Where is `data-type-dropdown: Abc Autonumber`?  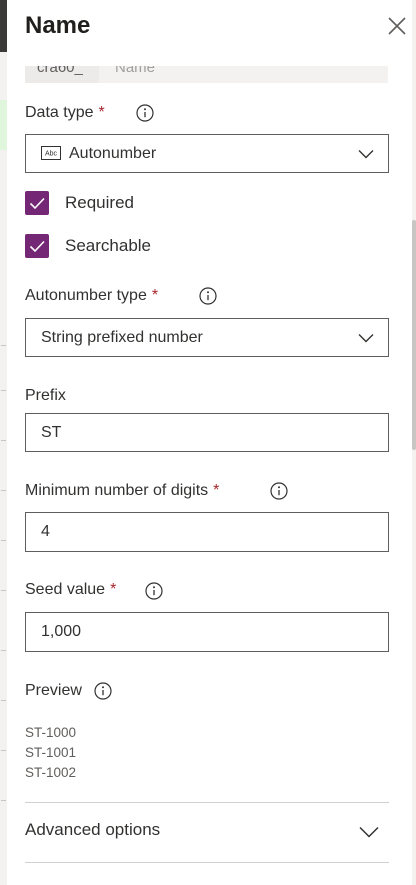 data-type-dropdown: Abc Autonumber is located at coordinates (207, 153).